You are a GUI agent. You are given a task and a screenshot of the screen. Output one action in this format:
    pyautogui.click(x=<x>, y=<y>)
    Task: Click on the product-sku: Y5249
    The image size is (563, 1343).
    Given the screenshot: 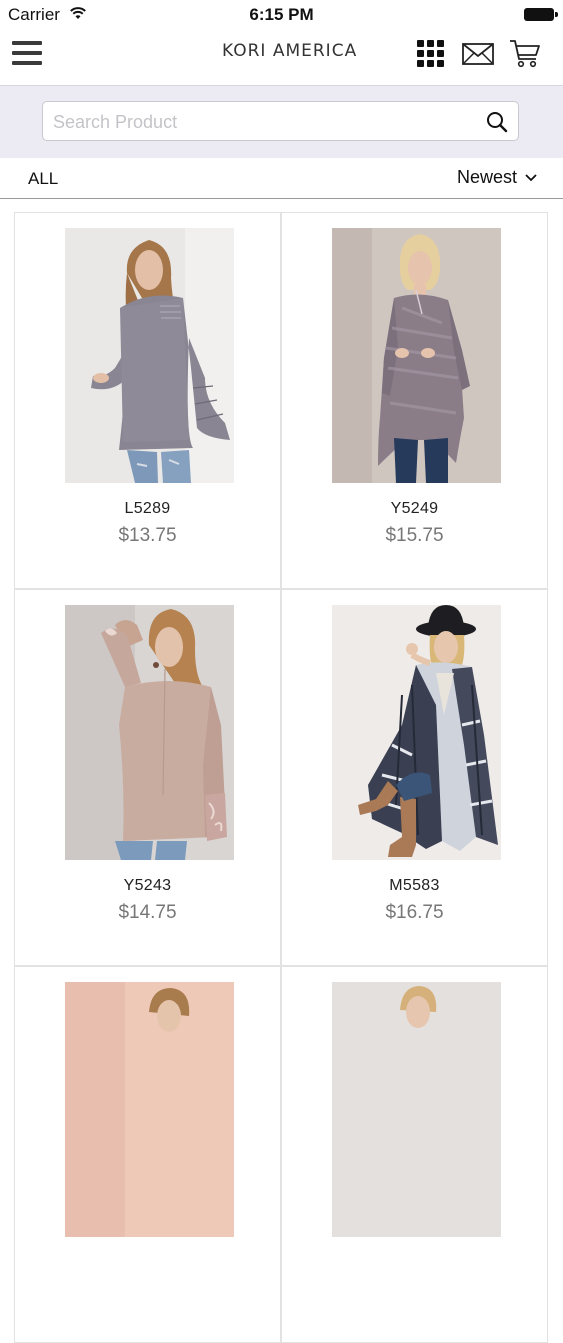 What is the action you would take?
    pyautogui.click(x=414, y=508)
    